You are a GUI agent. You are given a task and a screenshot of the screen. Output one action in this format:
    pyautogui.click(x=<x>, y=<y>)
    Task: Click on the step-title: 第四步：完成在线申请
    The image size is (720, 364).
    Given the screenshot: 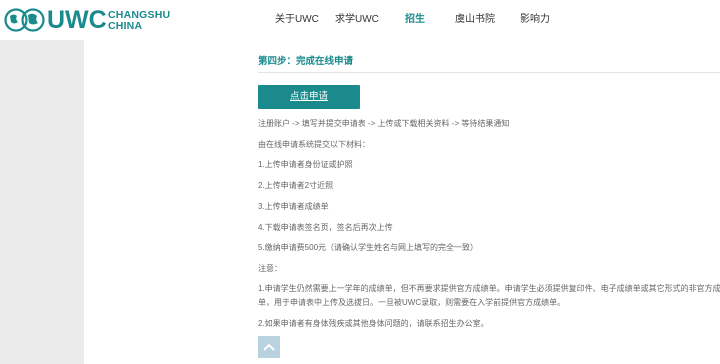 What is the action you would take?
    pyautogui.click(x=306, y=61)
    